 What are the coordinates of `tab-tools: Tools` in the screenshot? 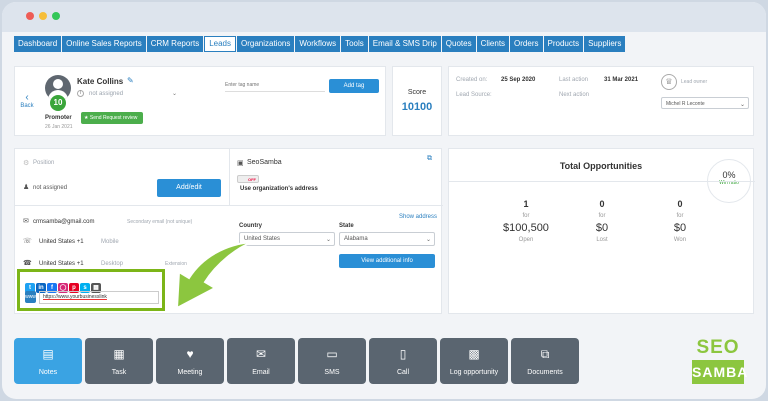 It's located at (354, 44).